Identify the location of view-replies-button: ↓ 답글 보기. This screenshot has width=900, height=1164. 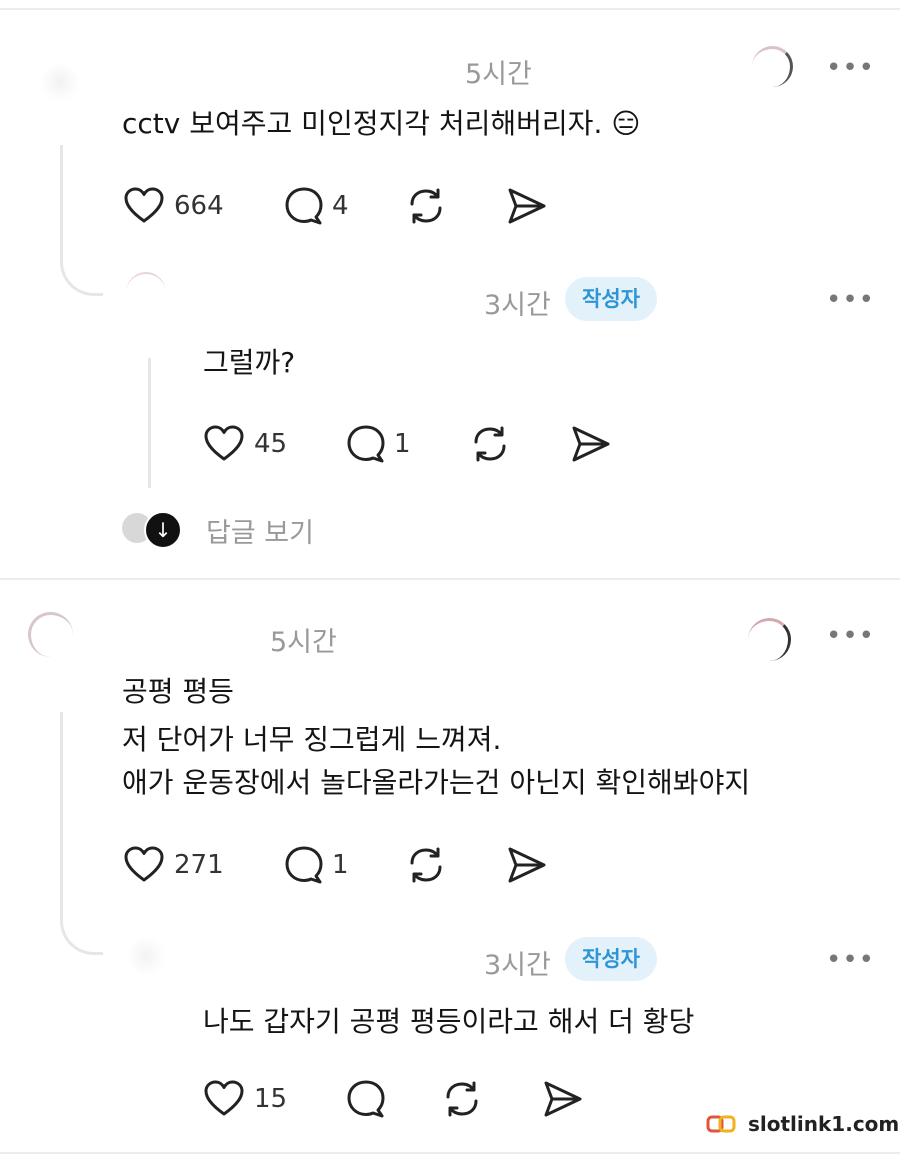
(238, 529).